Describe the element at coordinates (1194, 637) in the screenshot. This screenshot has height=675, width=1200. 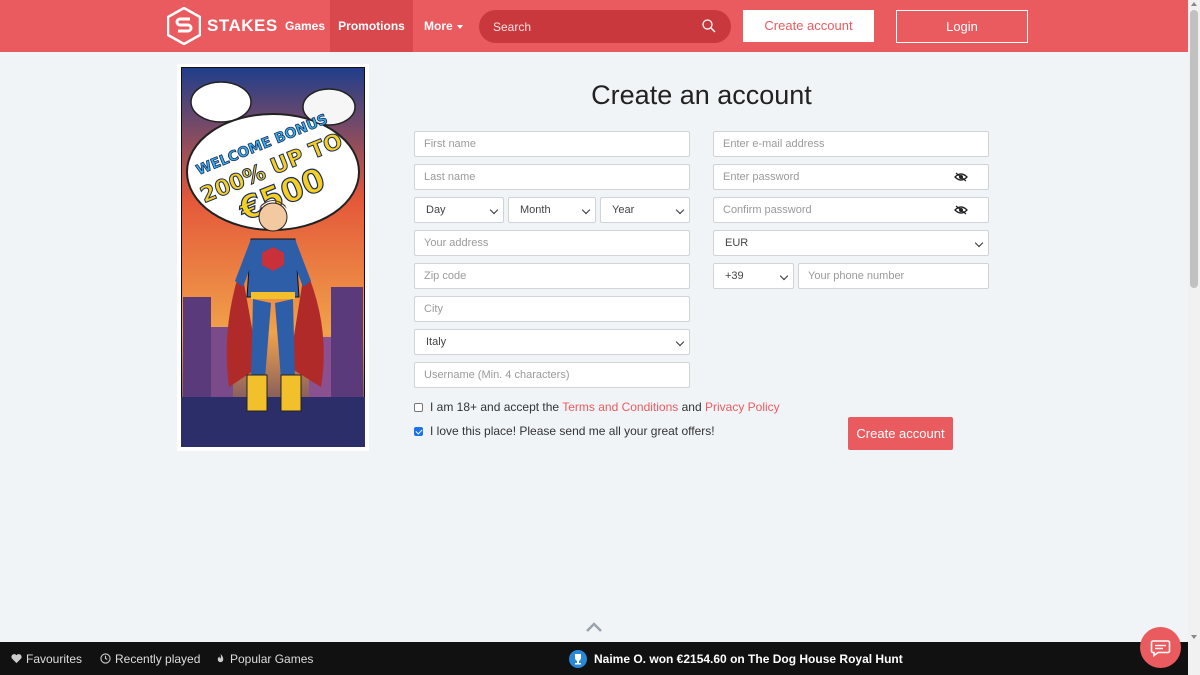
I see `scroll-down-arrow-icon` at that location.